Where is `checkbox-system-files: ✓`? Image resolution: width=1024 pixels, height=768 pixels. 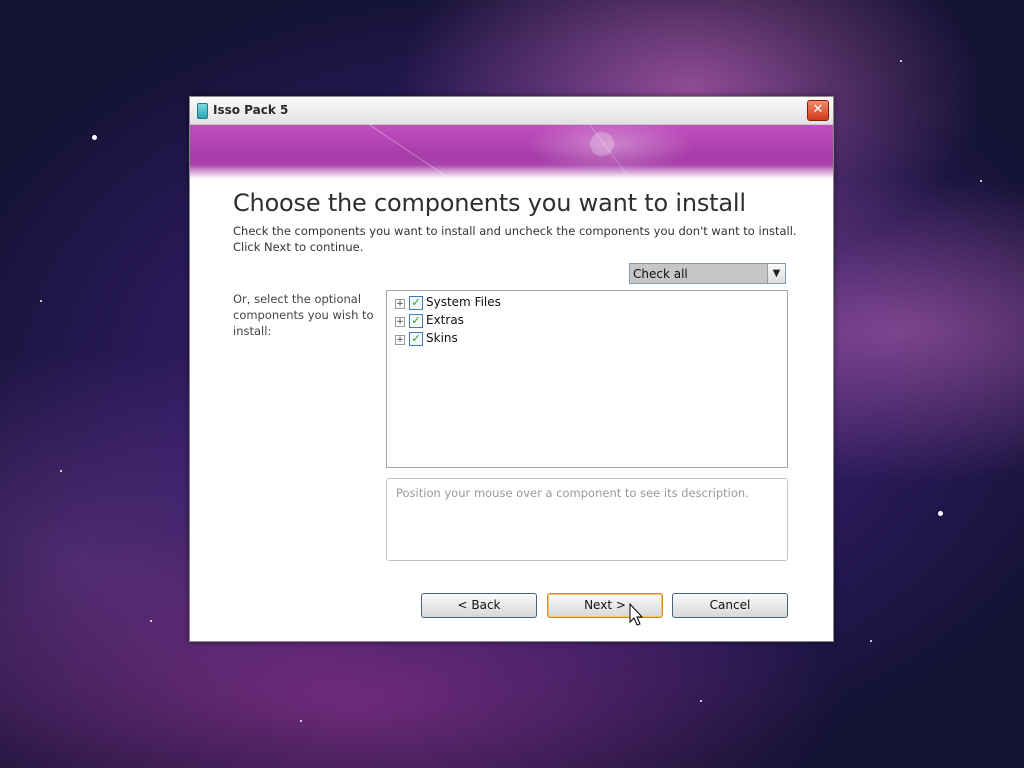
checkbox-system-files: ✓ is located at coordinates (416, 303).